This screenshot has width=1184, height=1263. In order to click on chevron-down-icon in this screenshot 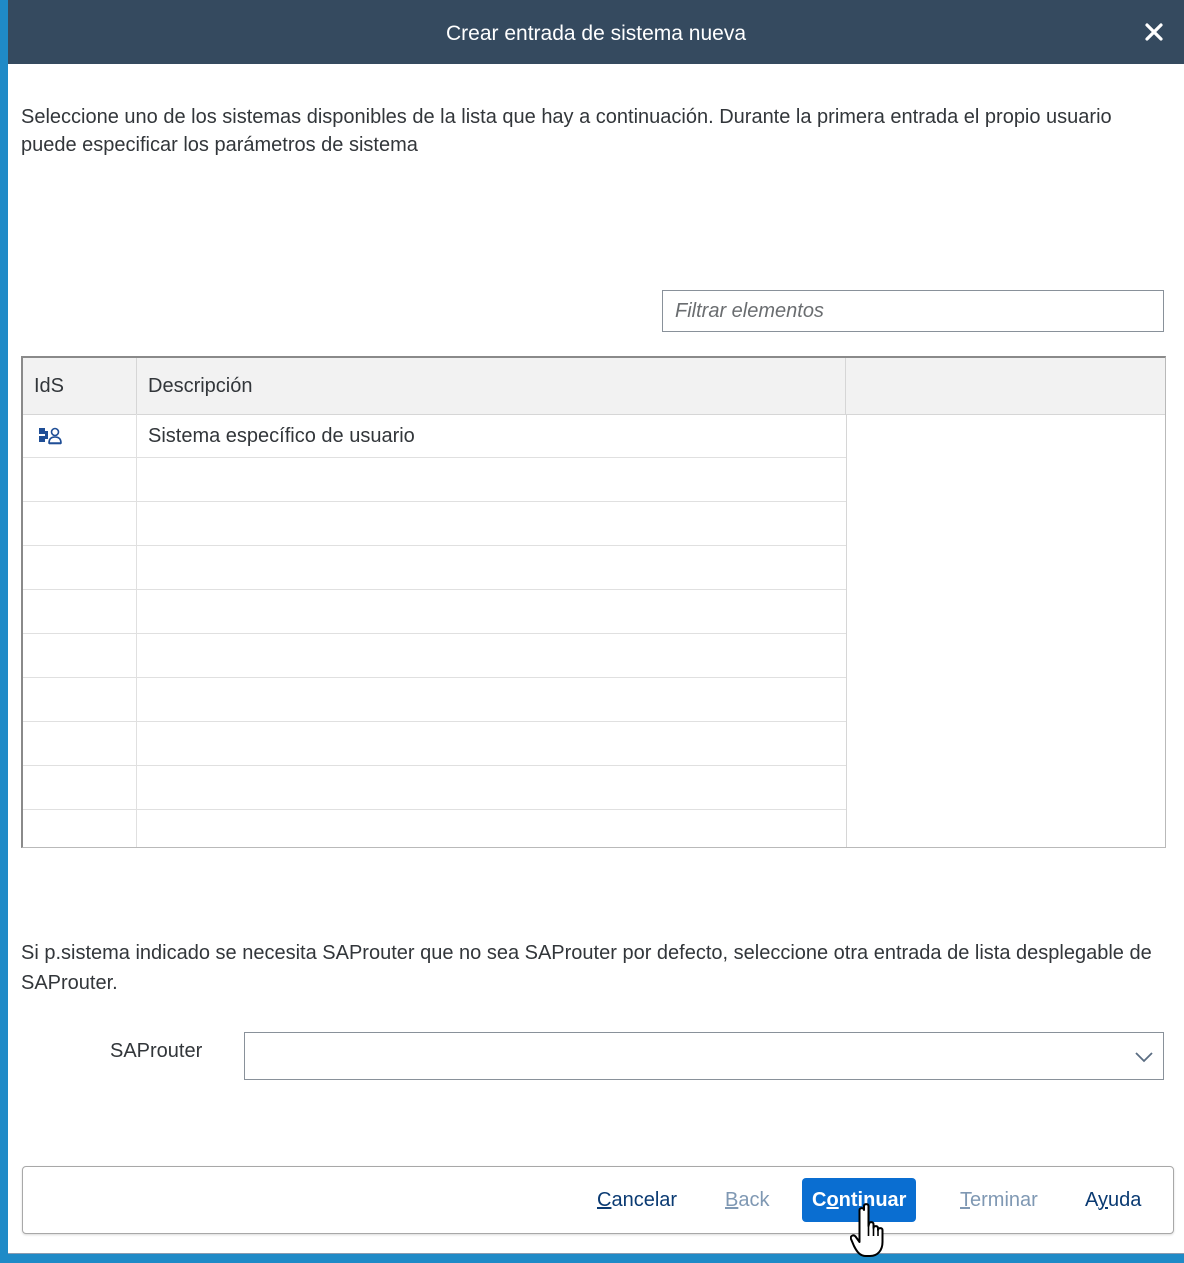, I will do `click(1144, 1057)`.